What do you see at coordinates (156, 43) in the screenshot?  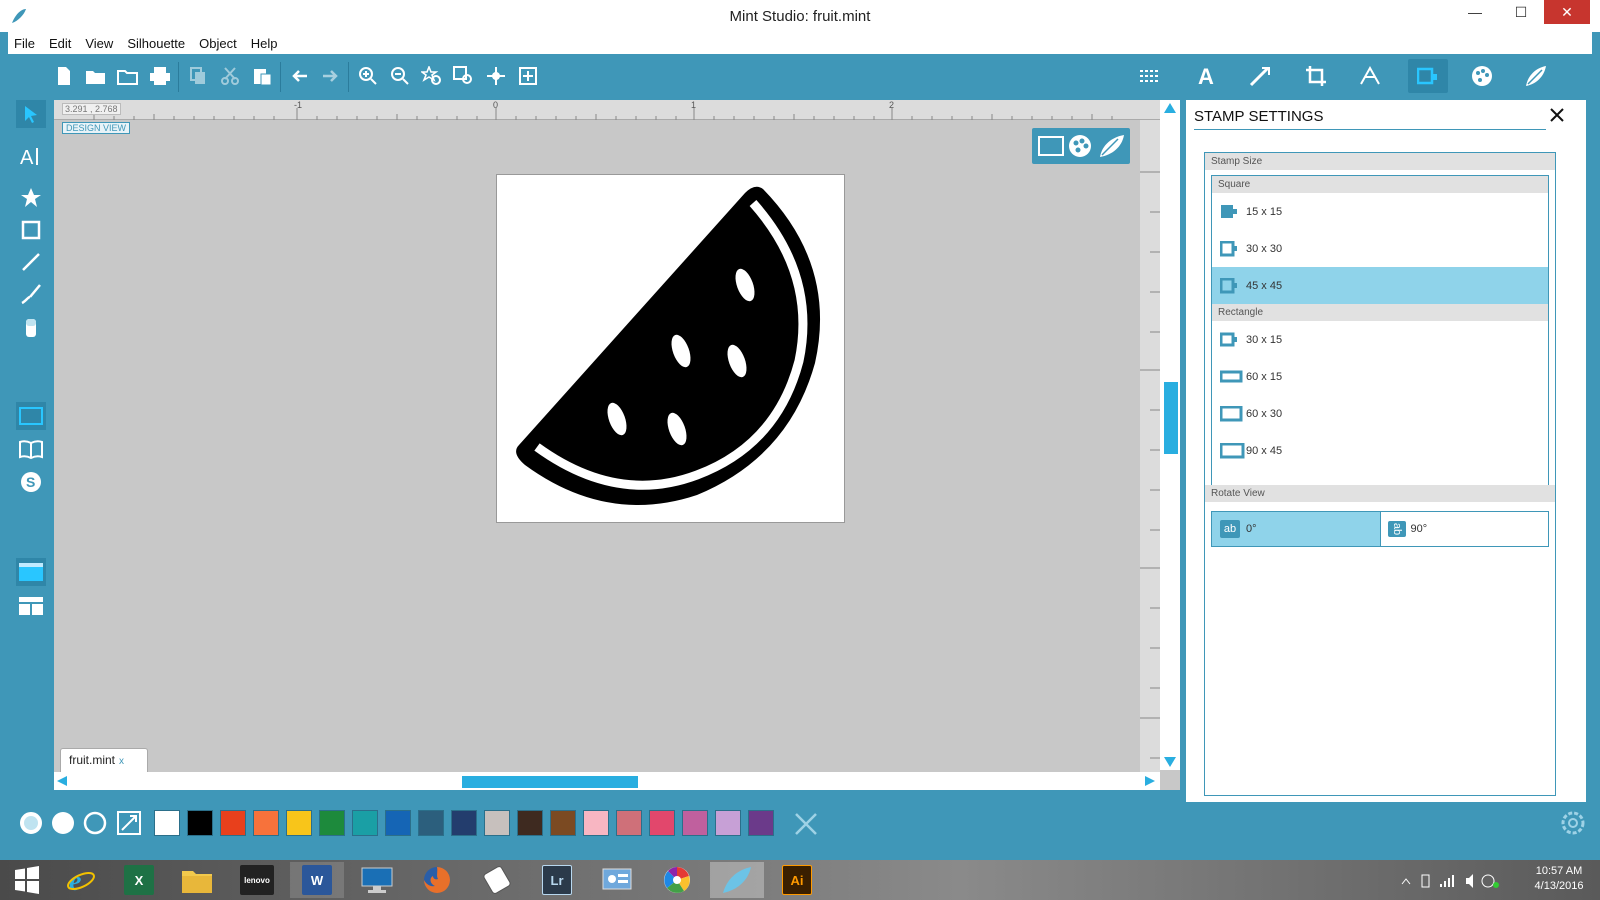 I see `menu-silhouette: Silhouette` at bounding box center [156, 43].